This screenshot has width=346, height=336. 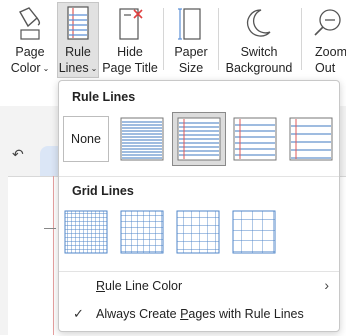 I want to click on rule-college-option, so click(x=199, y=139).